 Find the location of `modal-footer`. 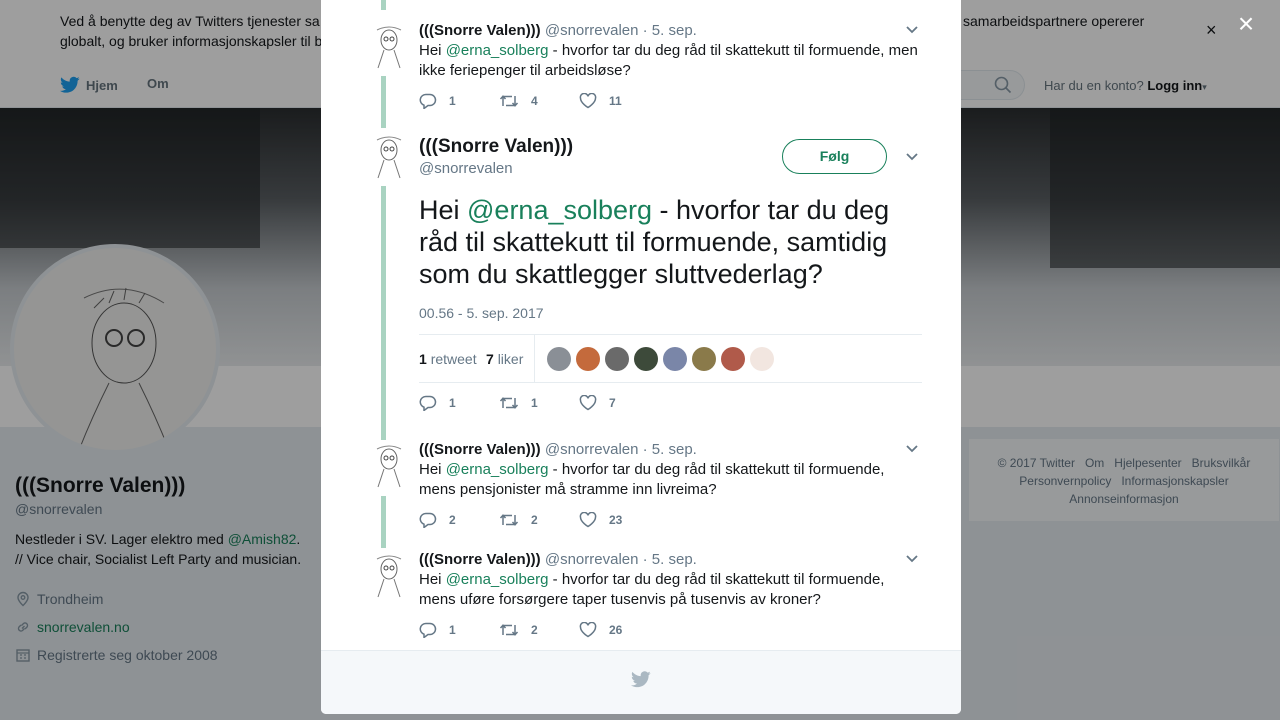

modal-footer is located at coordinates (641, 682).